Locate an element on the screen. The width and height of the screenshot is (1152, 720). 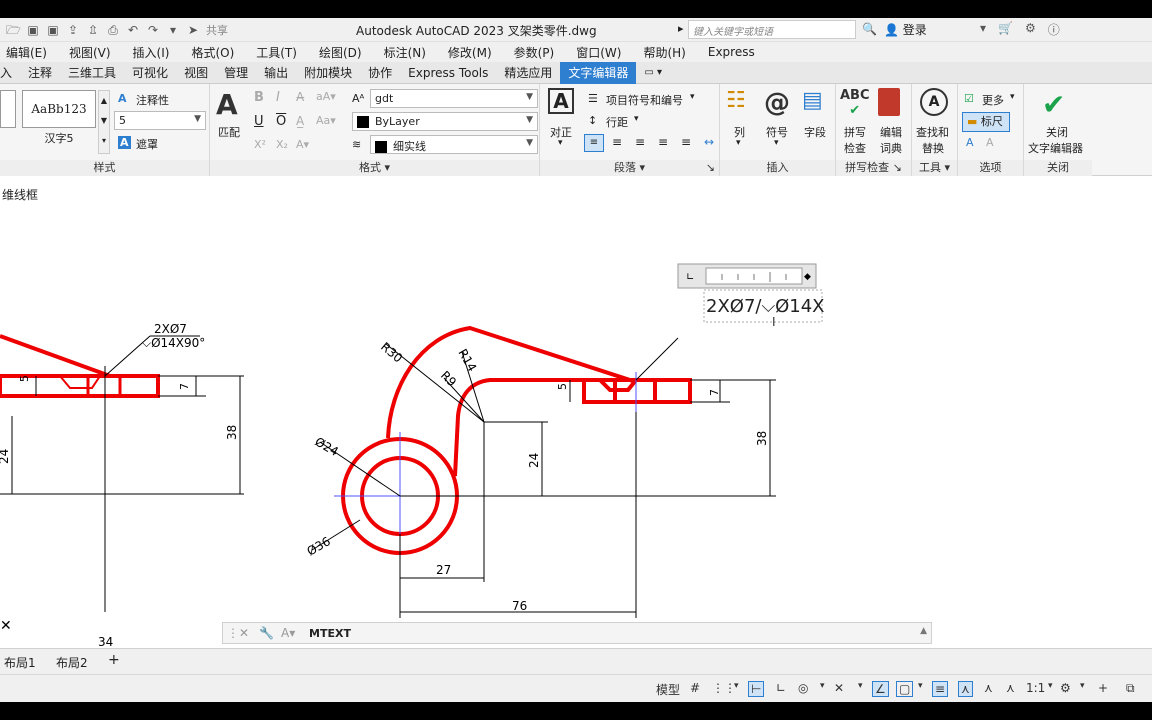
close-check-icon: ✔ is located at coordinates (1053, 104).